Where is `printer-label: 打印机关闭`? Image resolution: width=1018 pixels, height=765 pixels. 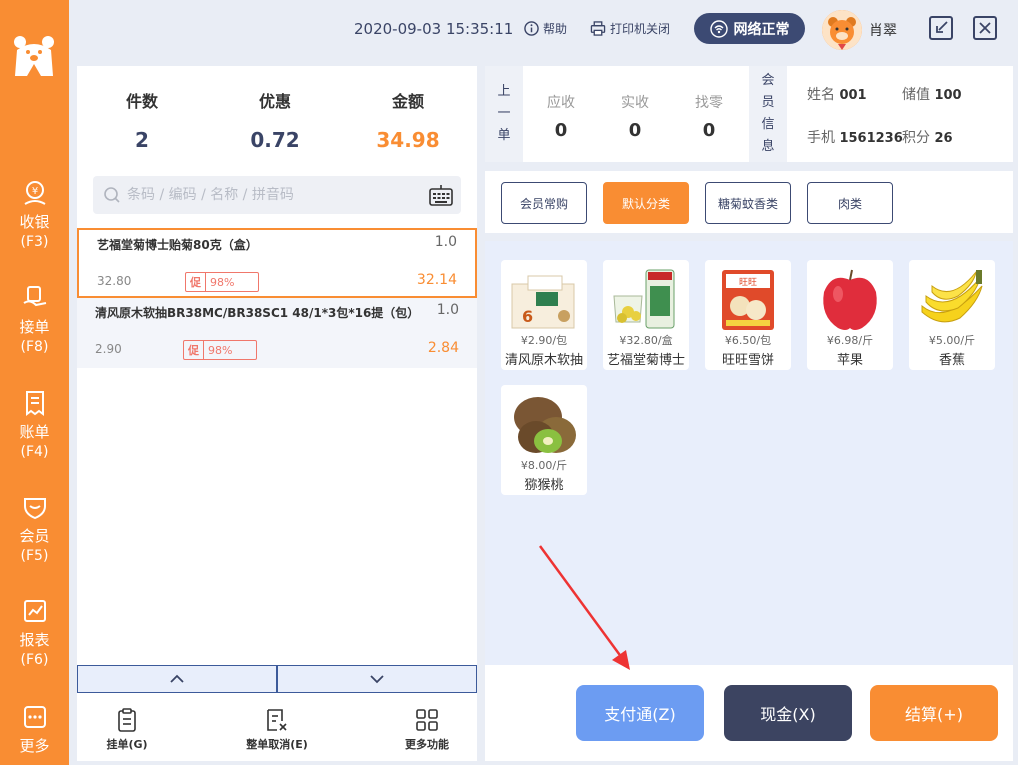
printer-label: 打印机关闭 is located at coordinates (640, 29).